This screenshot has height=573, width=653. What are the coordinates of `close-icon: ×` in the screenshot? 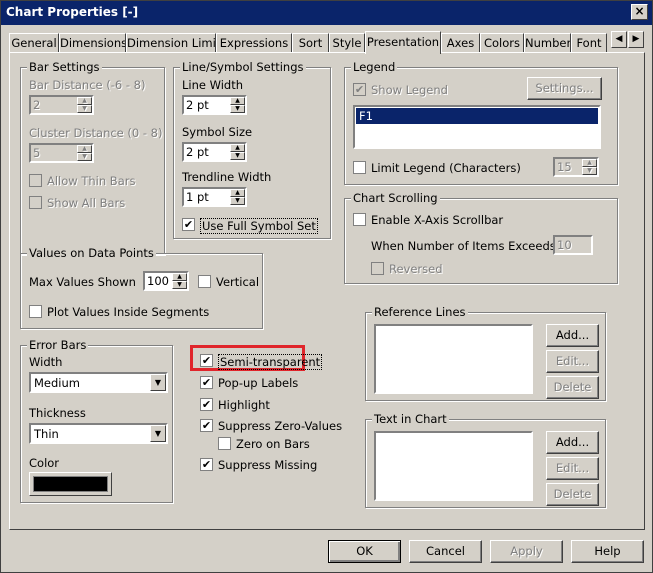 It's located at (639, 12).